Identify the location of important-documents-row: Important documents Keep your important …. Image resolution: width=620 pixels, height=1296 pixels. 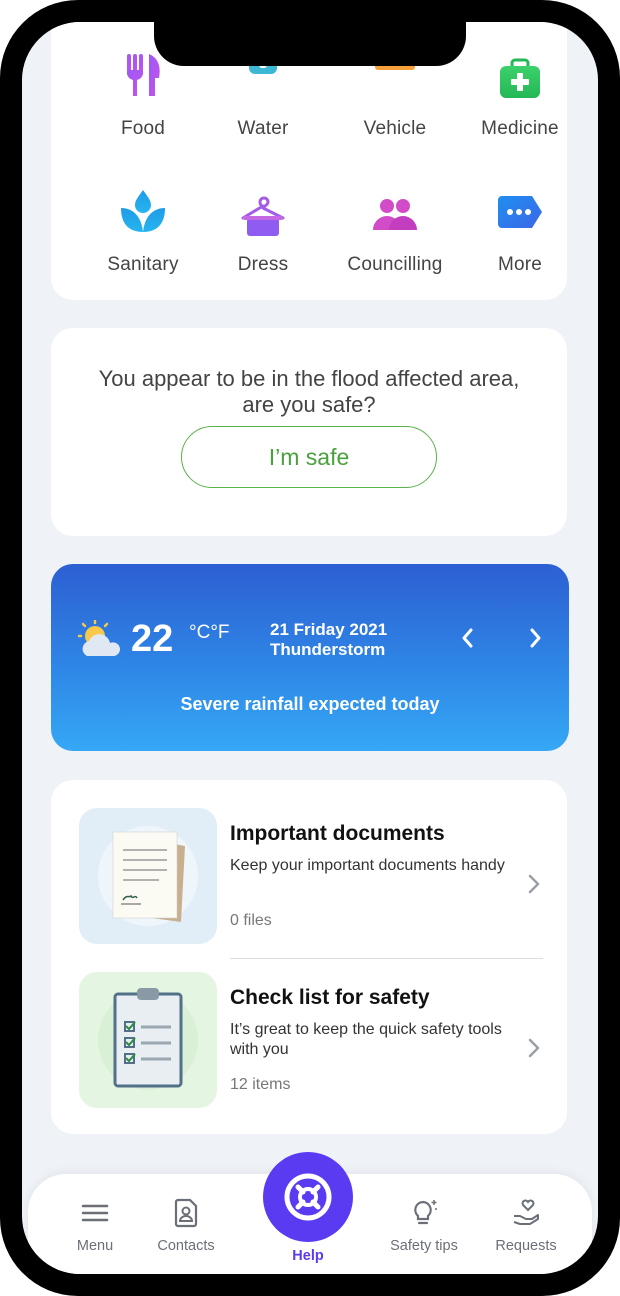
(309, 878).